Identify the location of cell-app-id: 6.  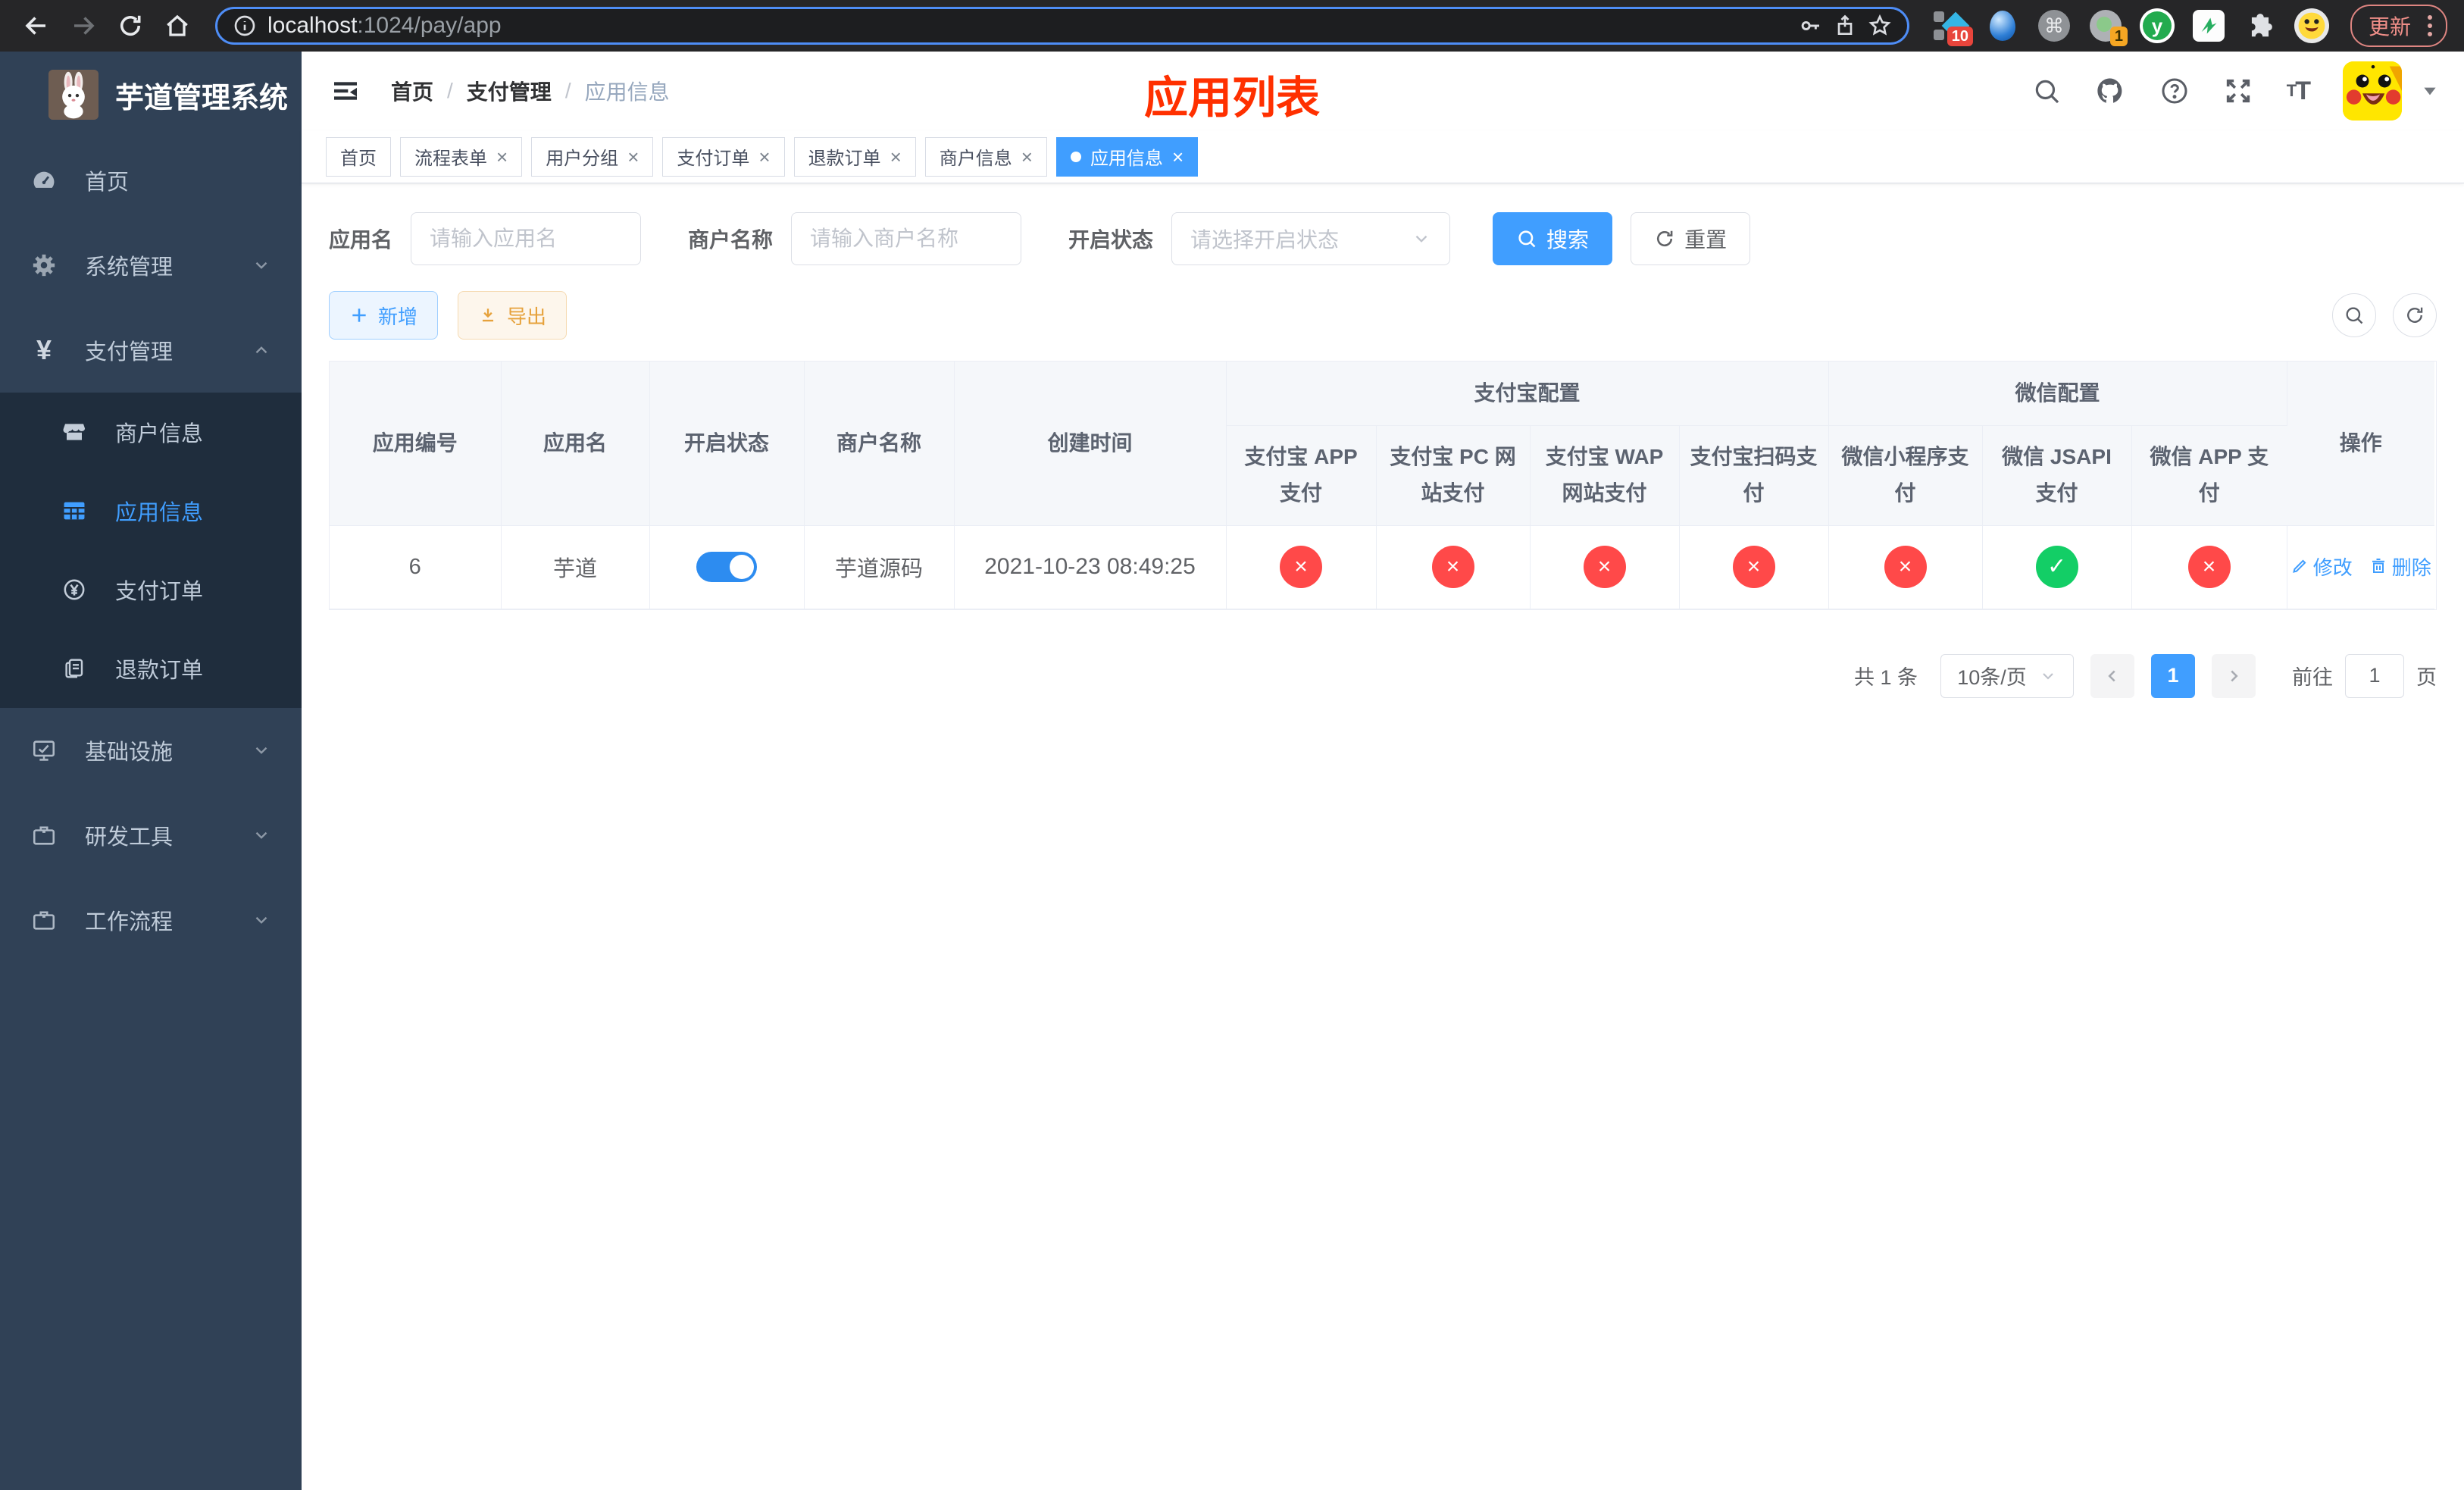
(416, 567).